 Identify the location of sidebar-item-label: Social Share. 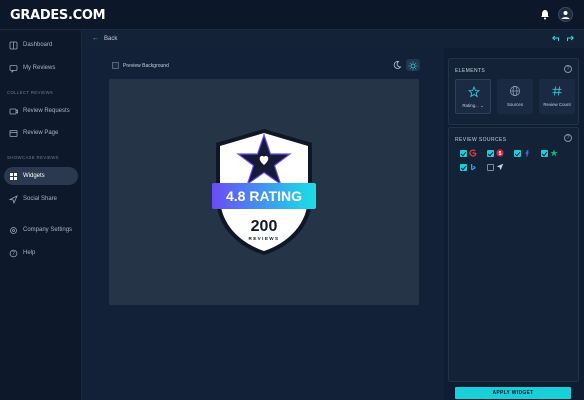
(40, 199).